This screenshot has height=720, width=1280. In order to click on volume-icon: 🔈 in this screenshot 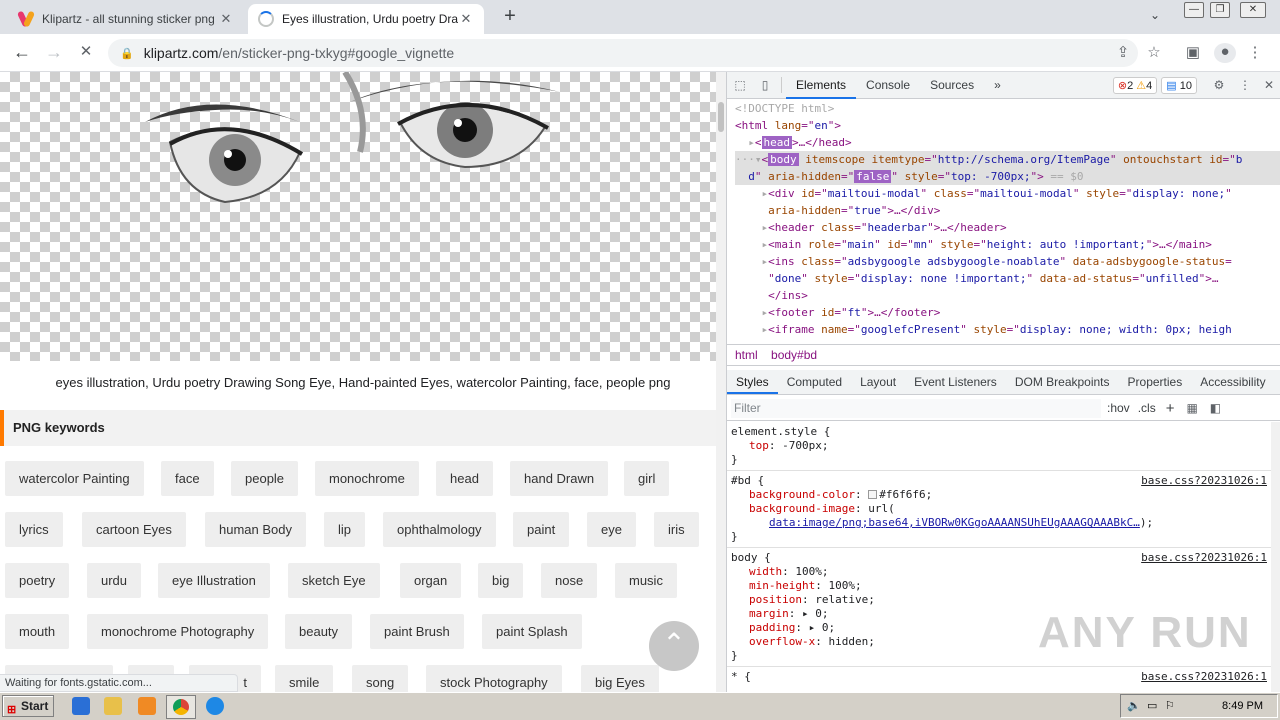, I will do `click(1134, 706)`.